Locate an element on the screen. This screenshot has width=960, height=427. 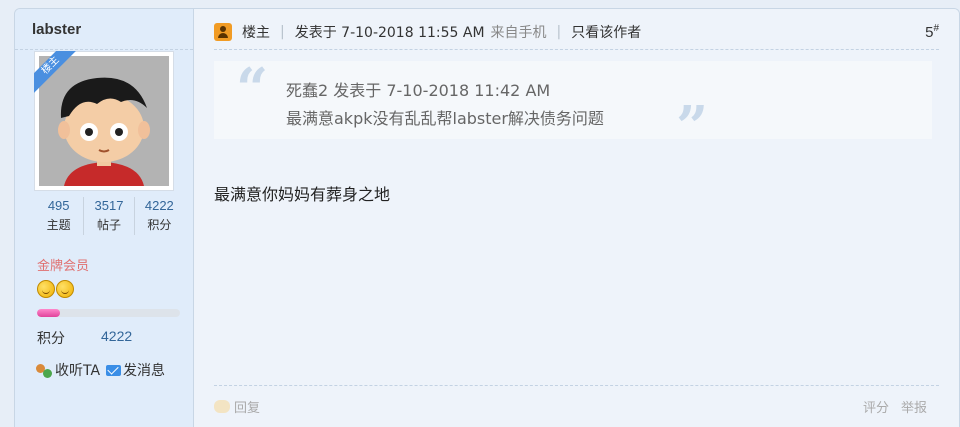
user-rank: 金牌会员 is located at coordinates (63, 264).